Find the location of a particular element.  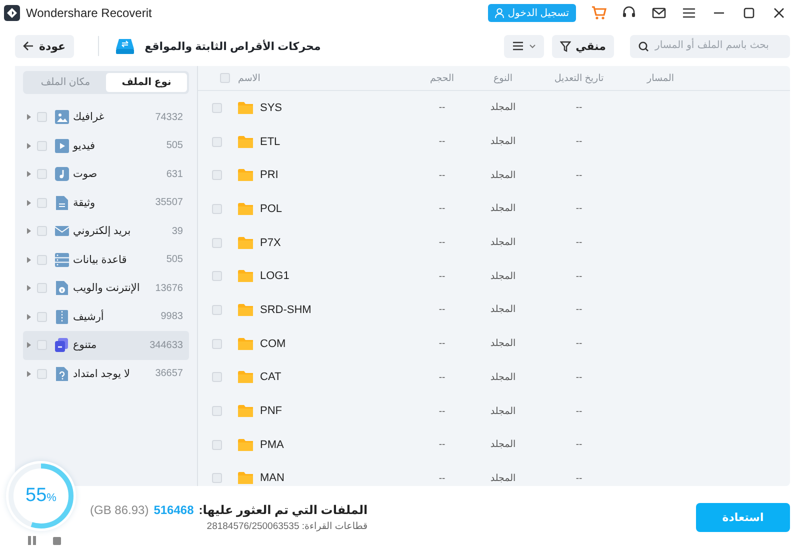

category-label: أرشيف is located at coordinates (88, 316).